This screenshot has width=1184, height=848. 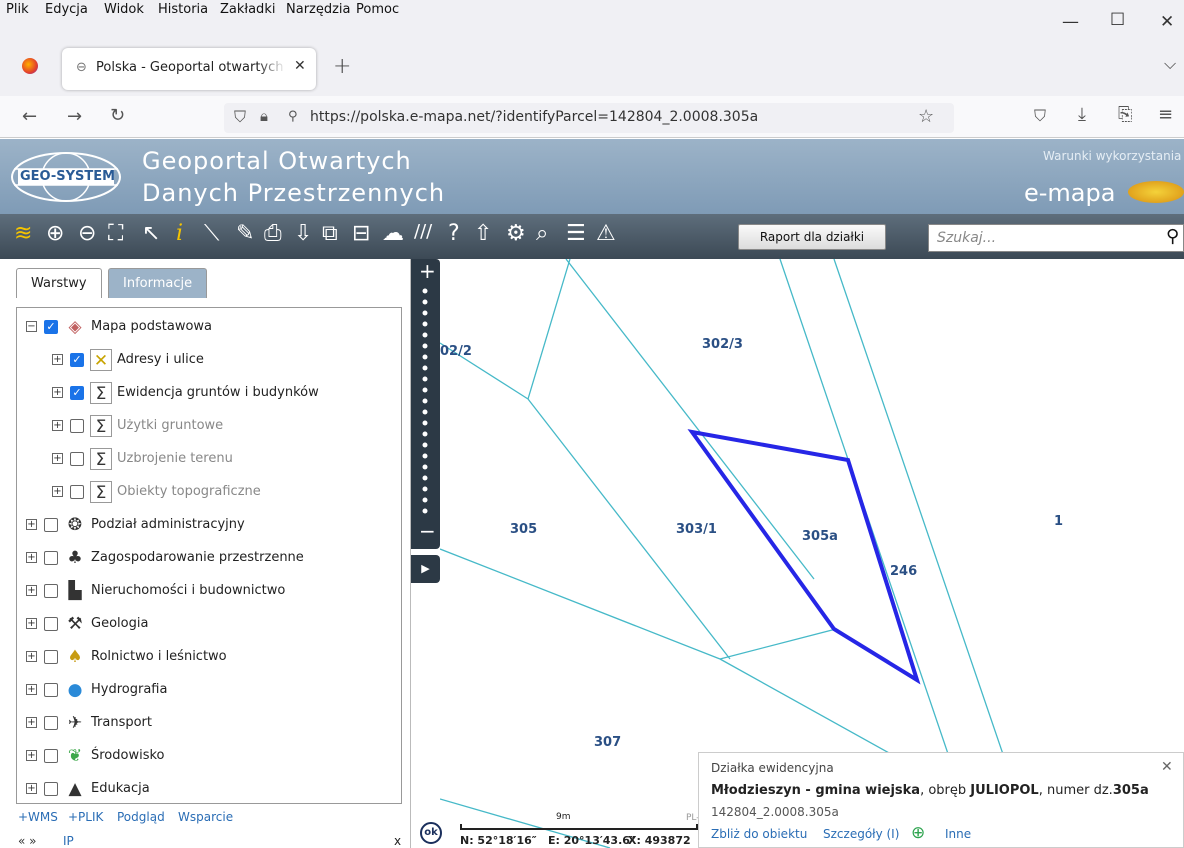 What do you see at coordinates (393, 233) in the screenshot?
I see `annotation-icon: ☁` at bounding box center [393, 233].